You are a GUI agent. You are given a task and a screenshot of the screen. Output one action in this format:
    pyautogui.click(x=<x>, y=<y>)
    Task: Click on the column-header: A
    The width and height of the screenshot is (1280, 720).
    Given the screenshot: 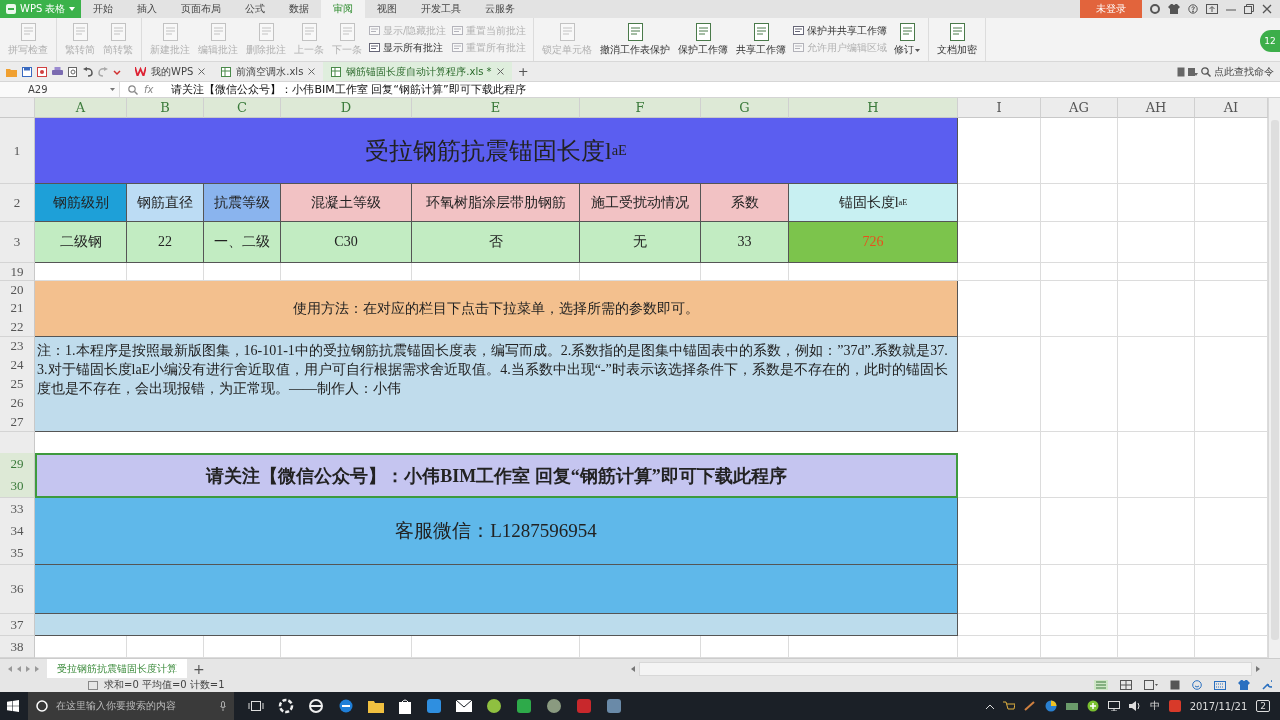 What is the action you would take?
    pyautogui.click(x=81, y=108)
    